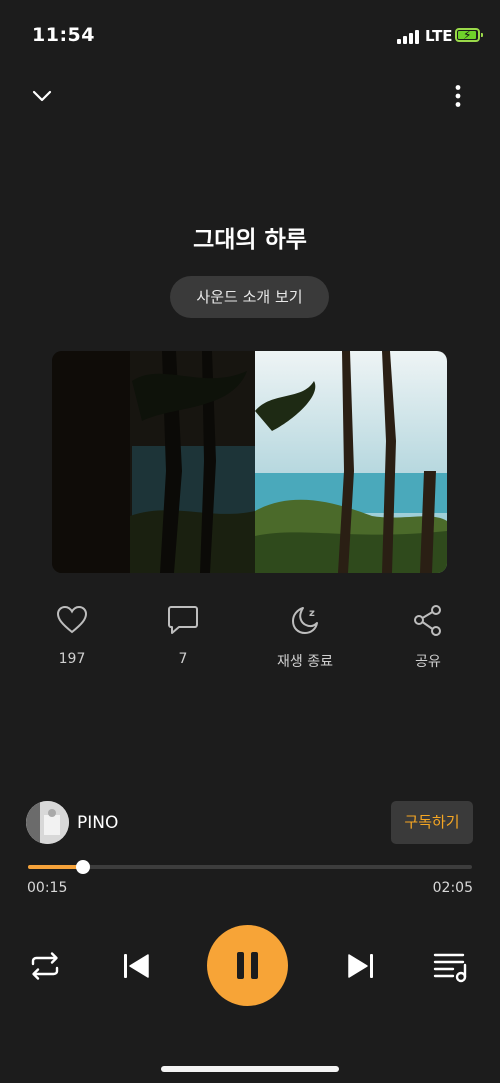  Describe the element at coordinates (45, 966) in the screenshot. I see `repeat-icon` at that location.